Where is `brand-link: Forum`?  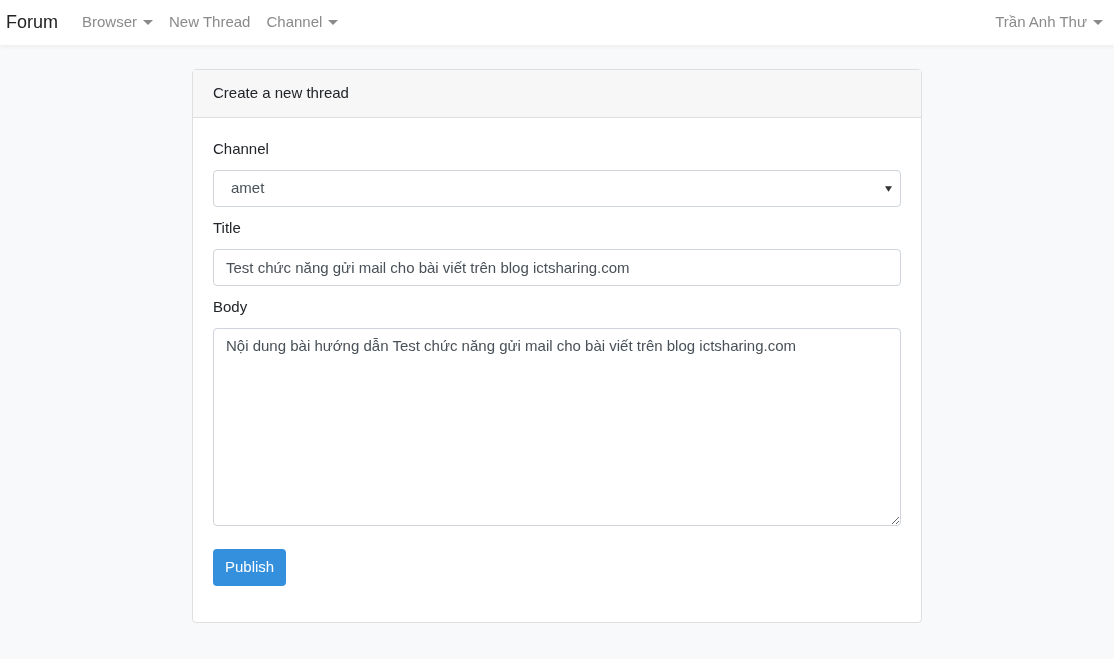
brand-link: Forum is located at coordinates (32, 22).